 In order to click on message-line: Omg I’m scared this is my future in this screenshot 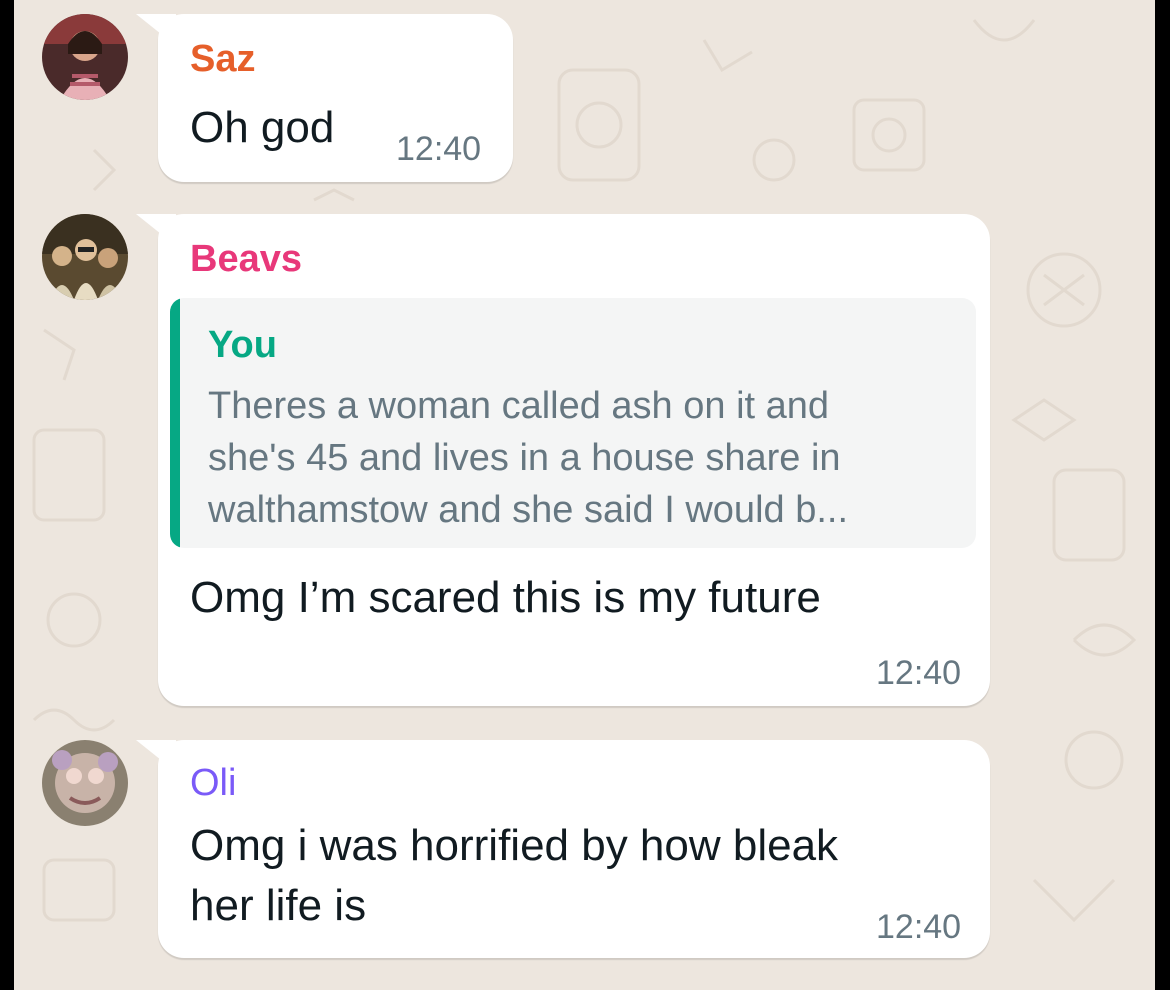, I will do `click(505, 597)`.